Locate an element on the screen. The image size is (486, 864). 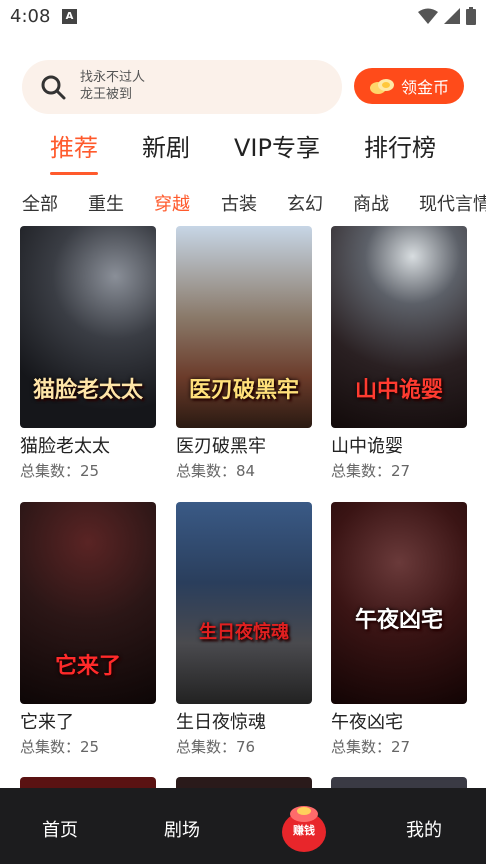
drama-poster: 猫脸老太太 is located at coordinates (88, 327).